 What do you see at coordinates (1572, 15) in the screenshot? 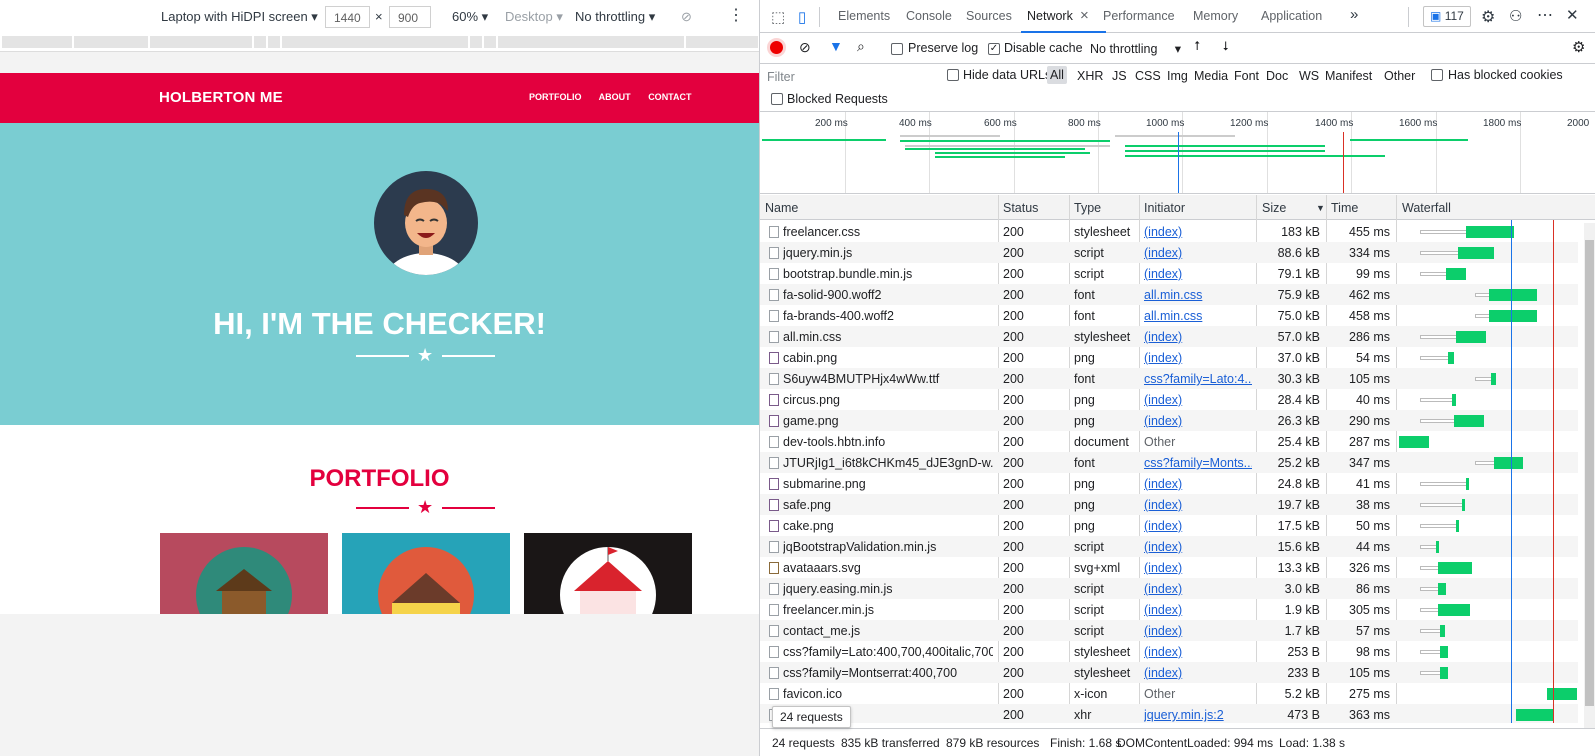
I see `close-devtools-icon: ✕` at bounding box center [1572, 15].